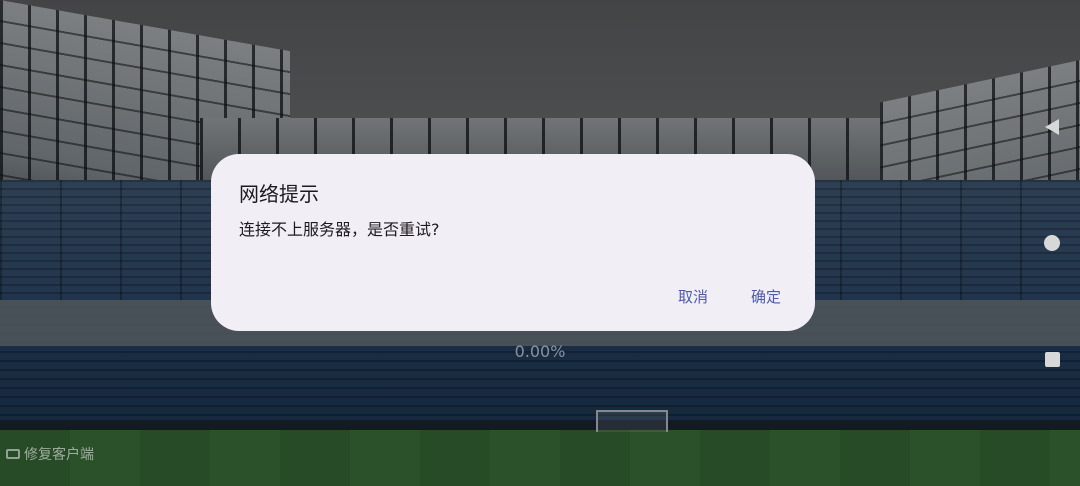  What do you see at coordinates (1052, 360) in the screenshot?
I see `recents-icon` at bounding box center [1052, 360].